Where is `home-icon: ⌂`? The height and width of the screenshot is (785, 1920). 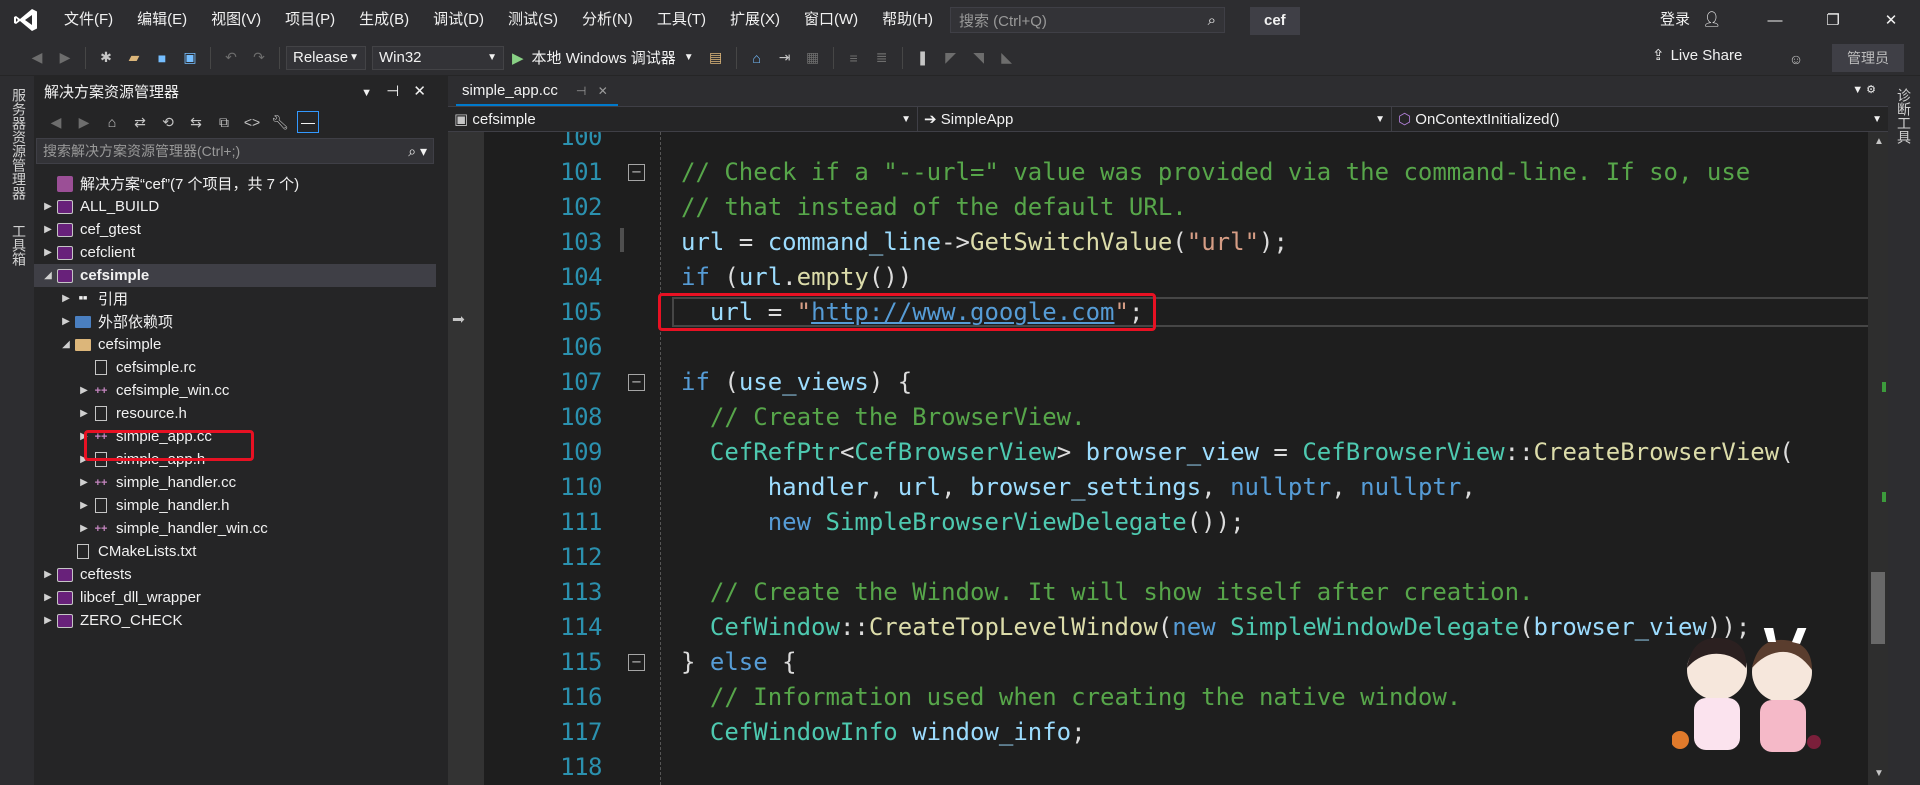
home-icon: ⌂ is located at coordinates (112, 122).